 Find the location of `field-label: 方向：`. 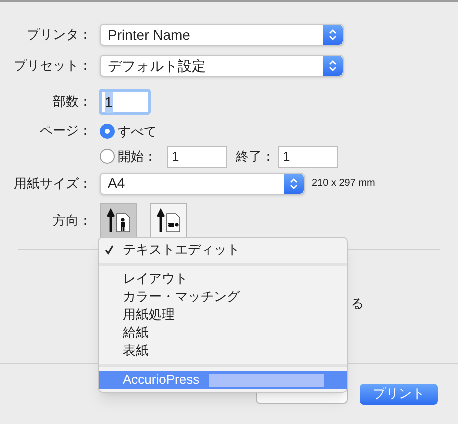

field-label: 方向： is located at coordinates (72, 221).